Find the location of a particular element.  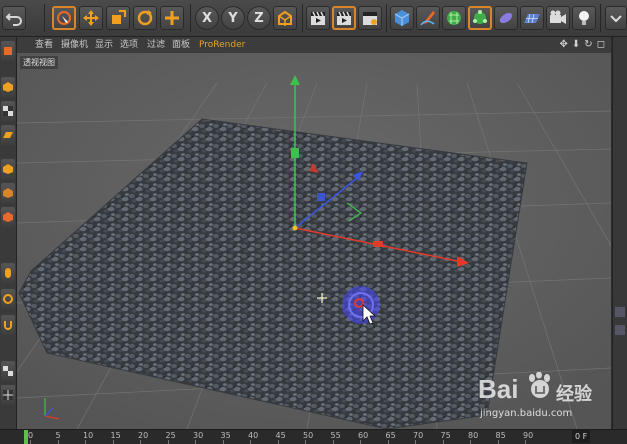

camera-button is located at coordinates (558, 18).